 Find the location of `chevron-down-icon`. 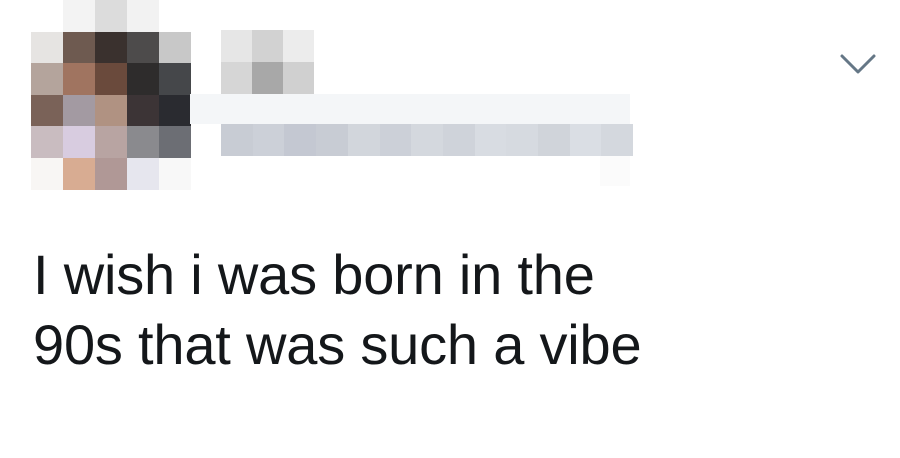

chevron-down-icon is located at coordinates (858, 64).